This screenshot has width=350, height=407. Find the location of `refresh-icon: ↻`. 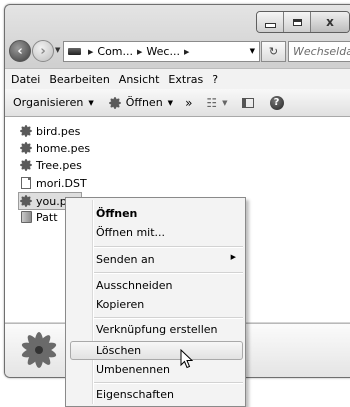

refresh-icon: ↻ is located at coordinates (273, 51).